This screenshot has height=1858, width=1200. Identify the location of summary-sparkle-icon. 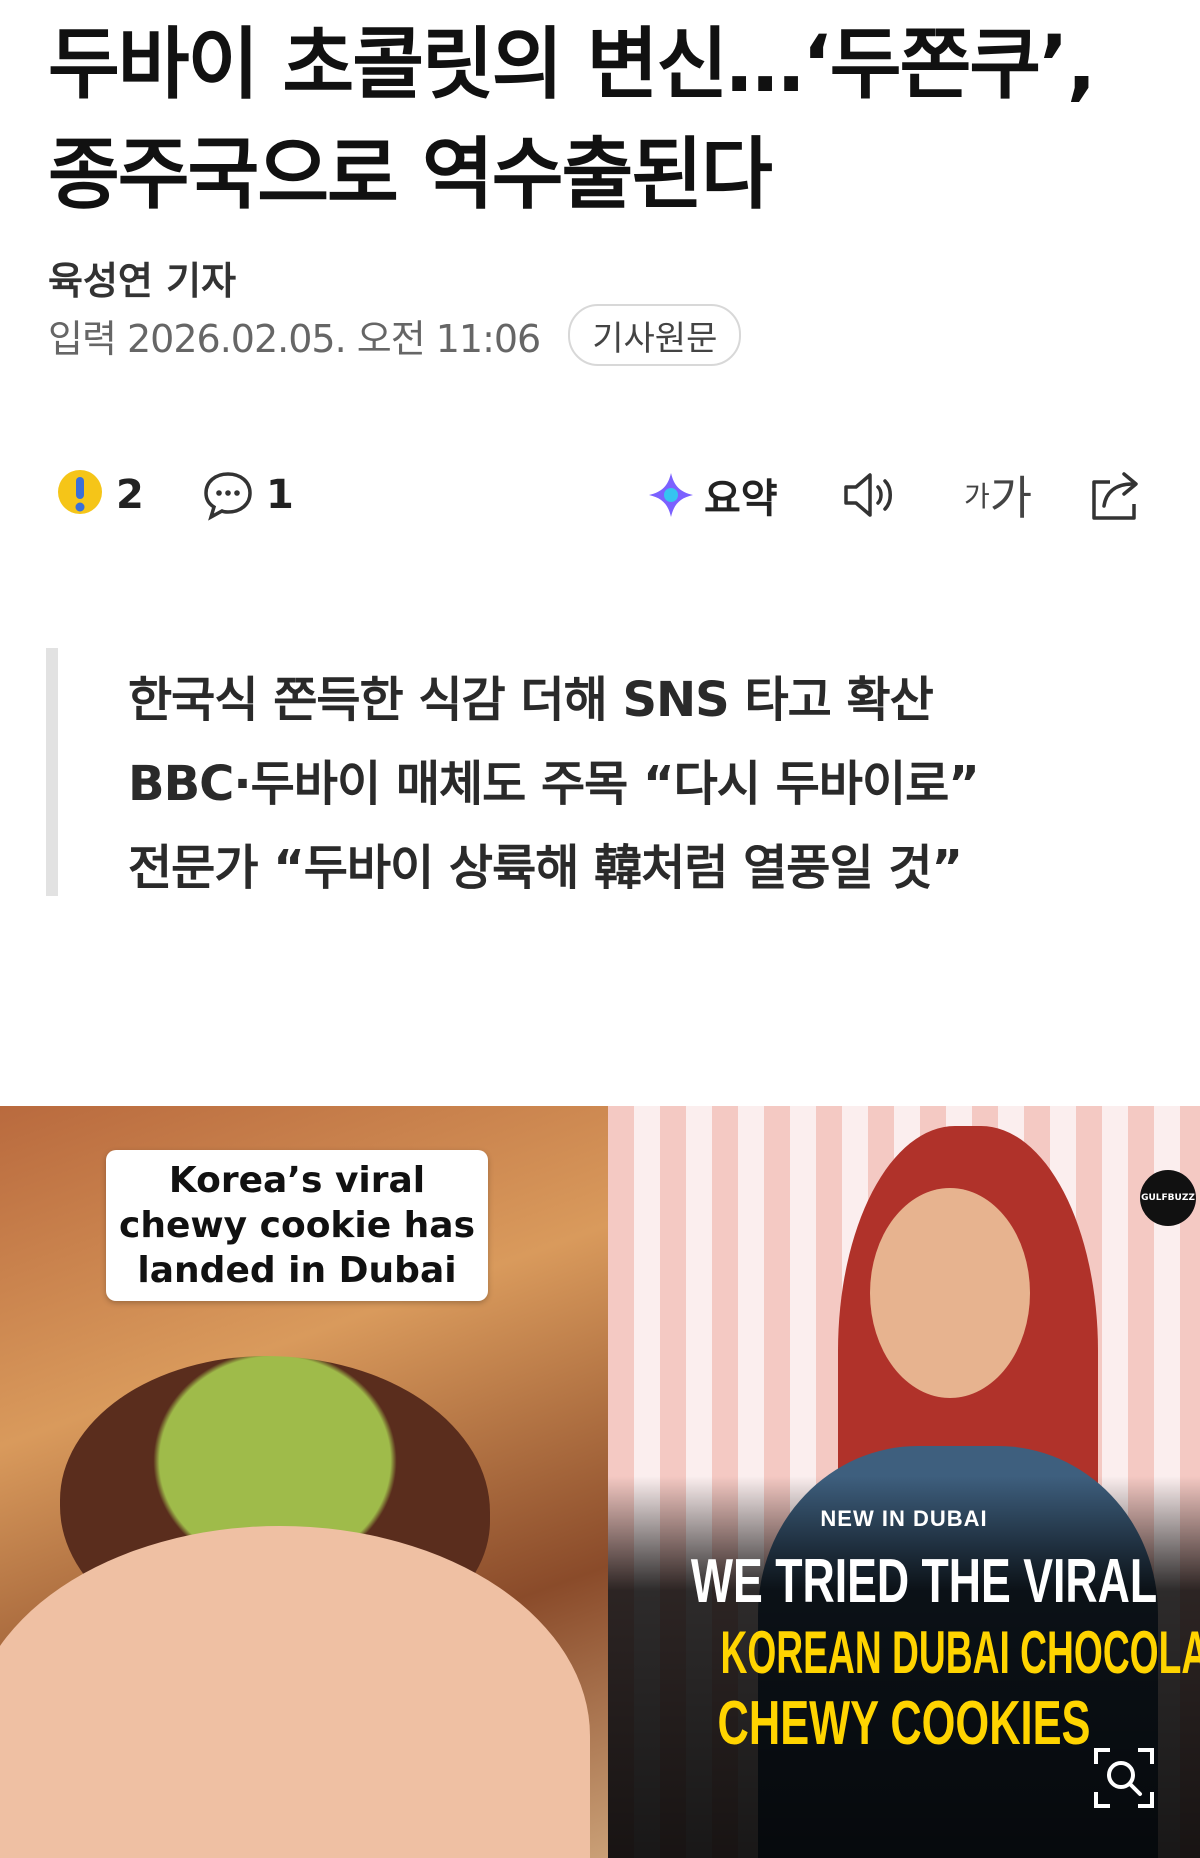
(671, 495).